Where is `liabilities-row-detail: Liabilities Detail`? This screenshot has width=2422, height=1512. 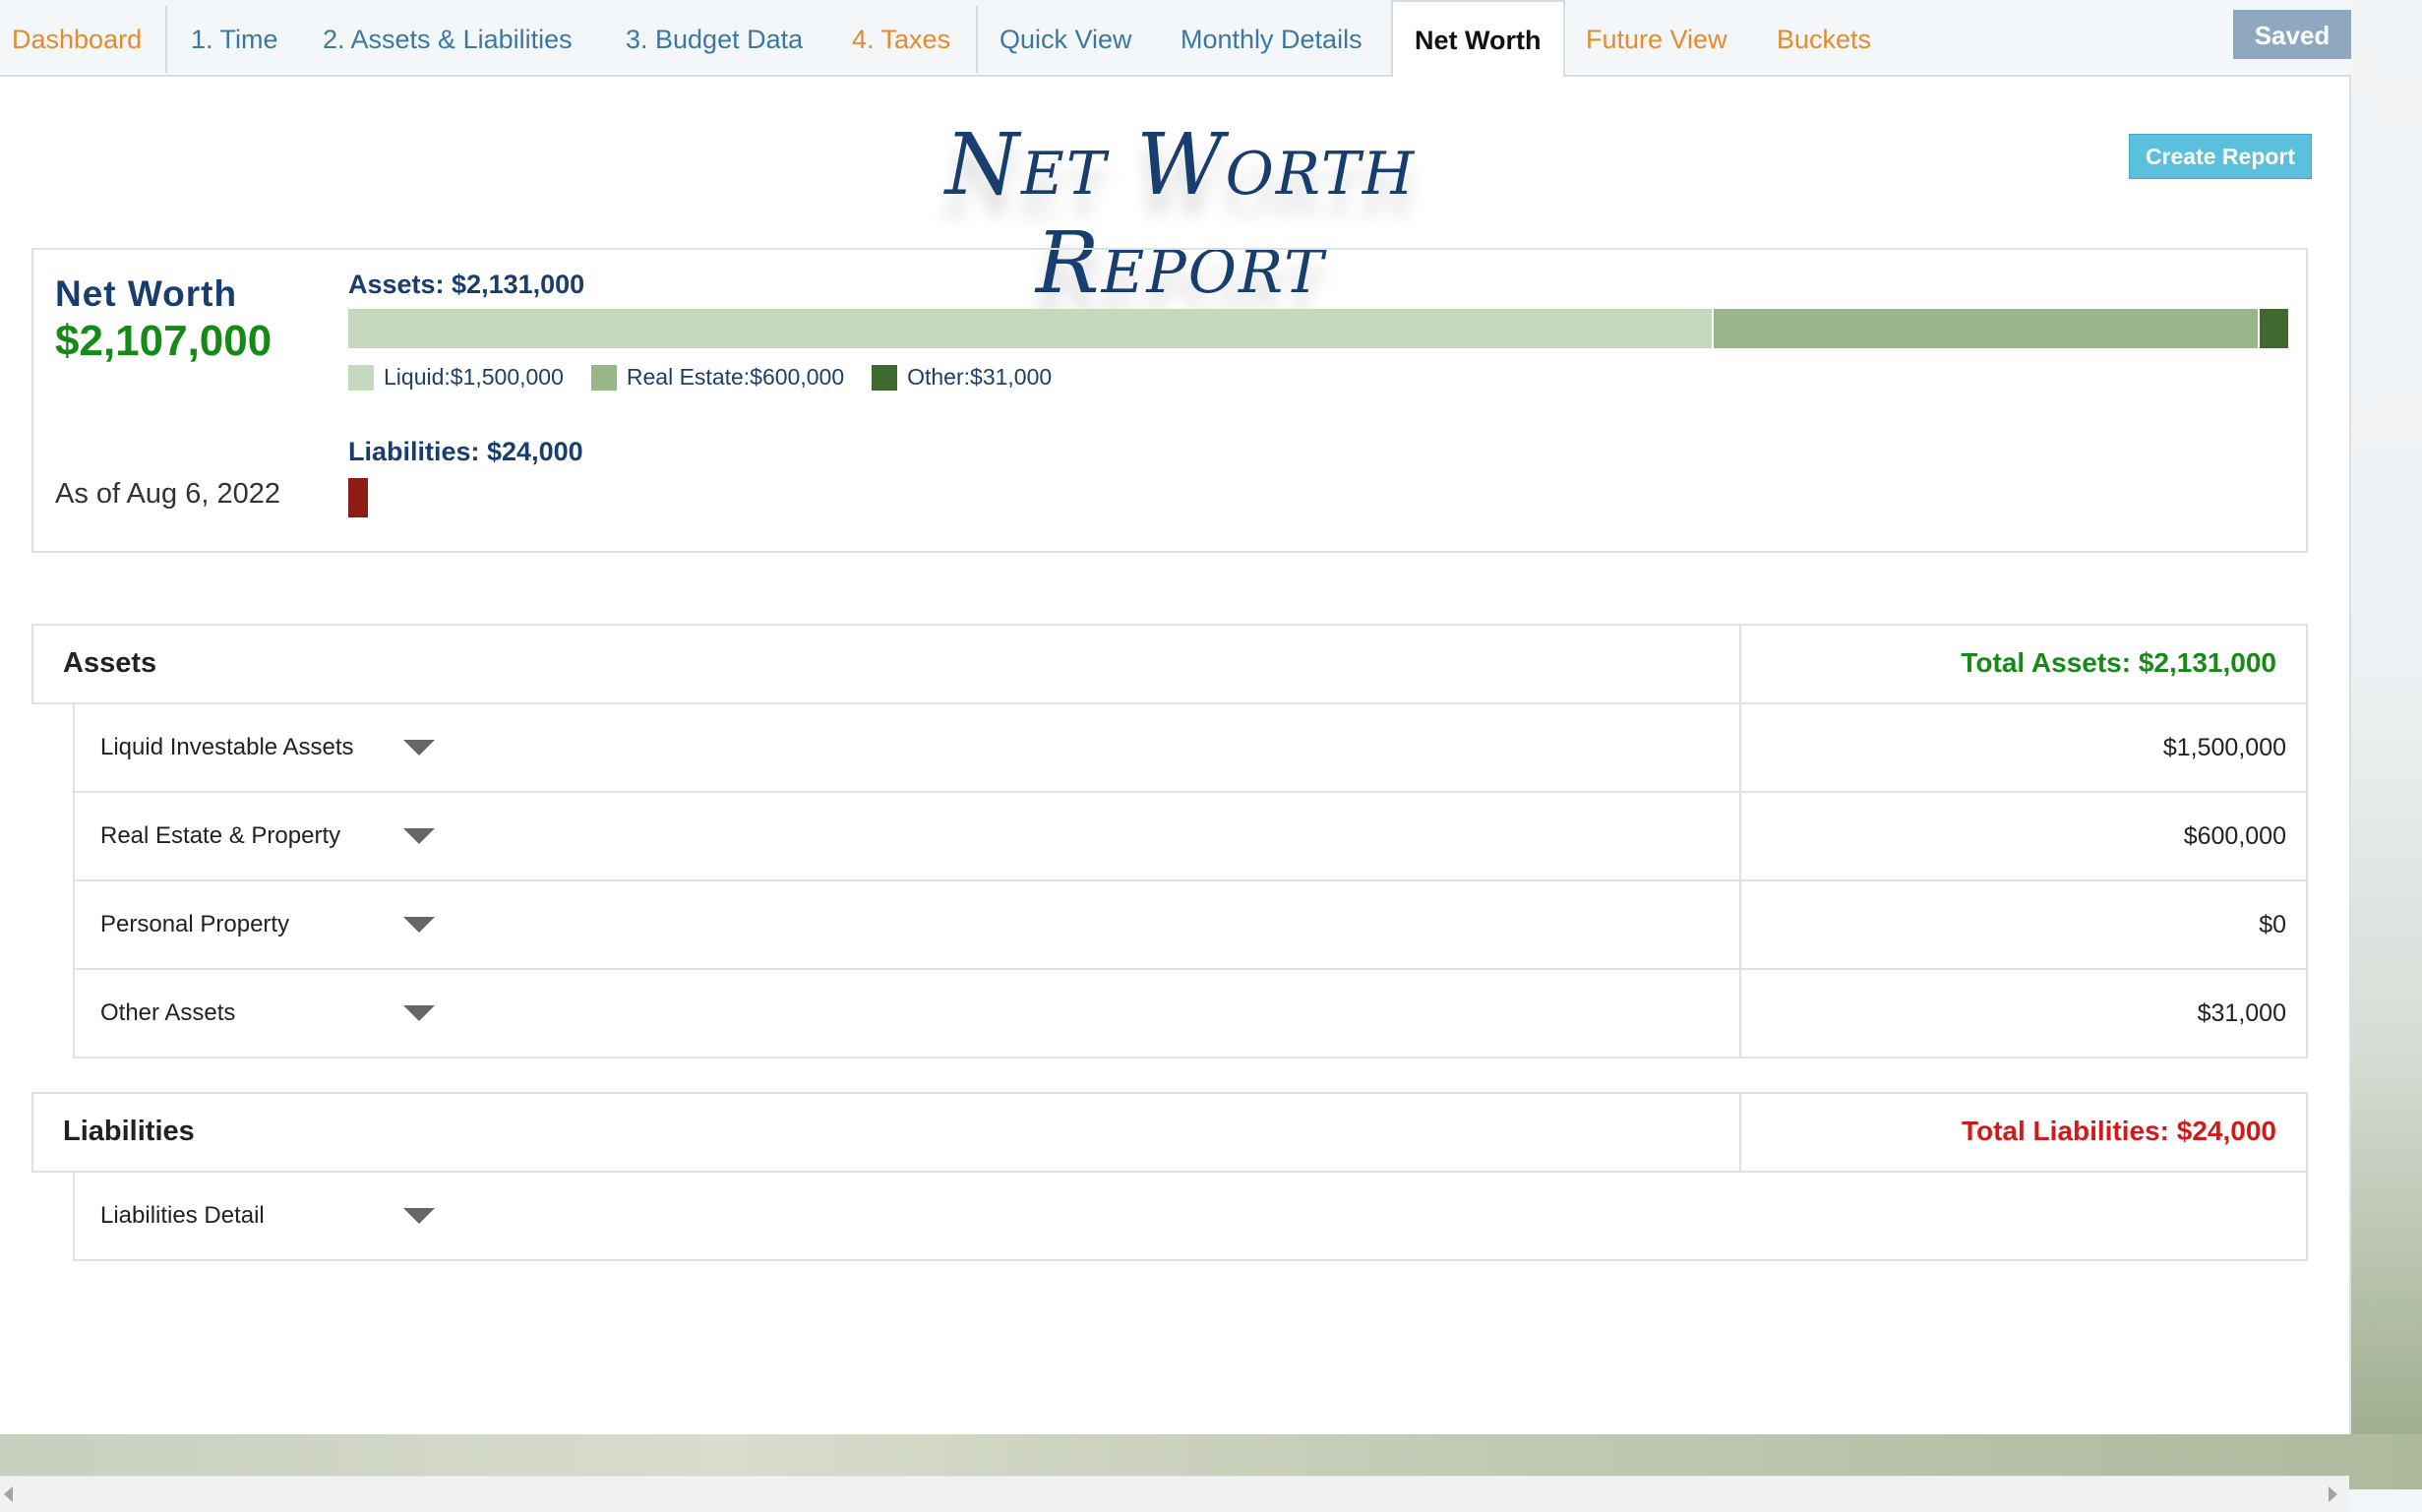 liabilities-row-detail: Liabilities Detail is located at coordinates (1190, 1217).